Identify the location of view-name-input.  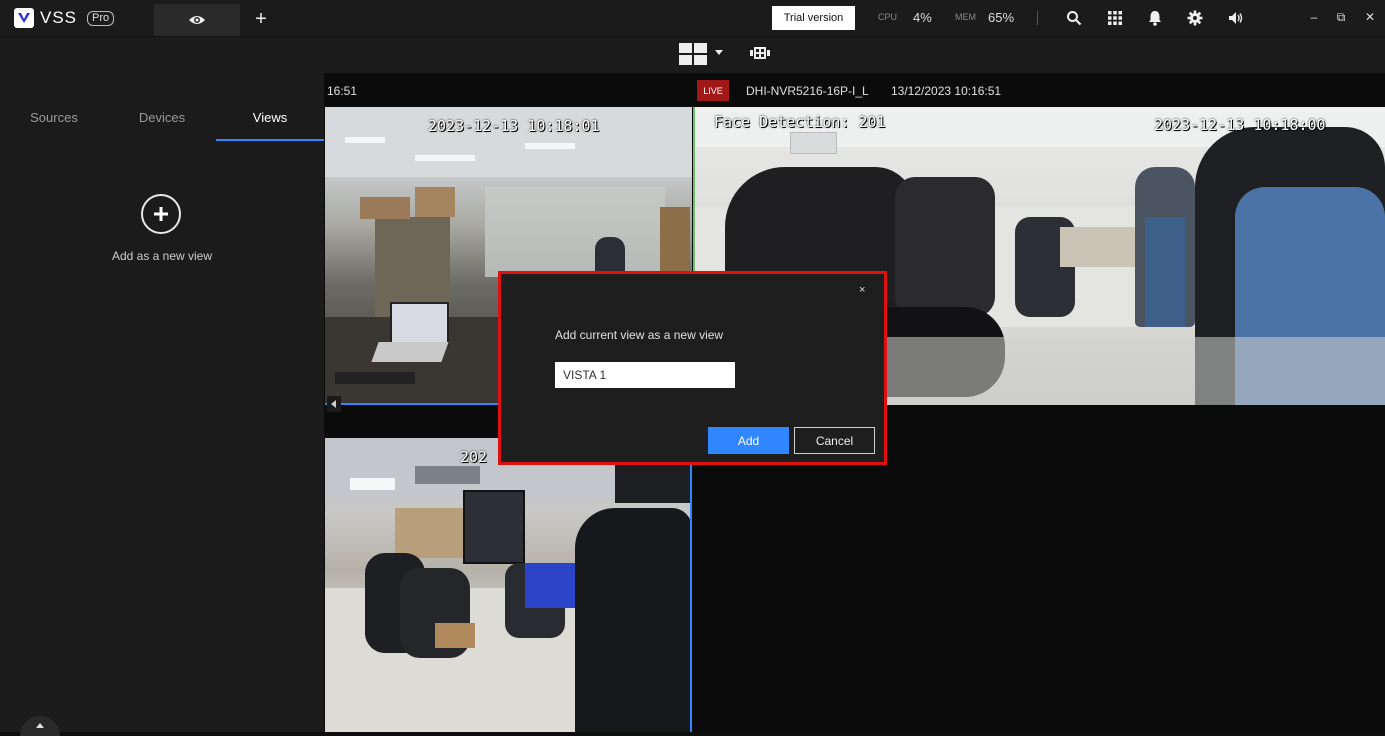
(645, 375).